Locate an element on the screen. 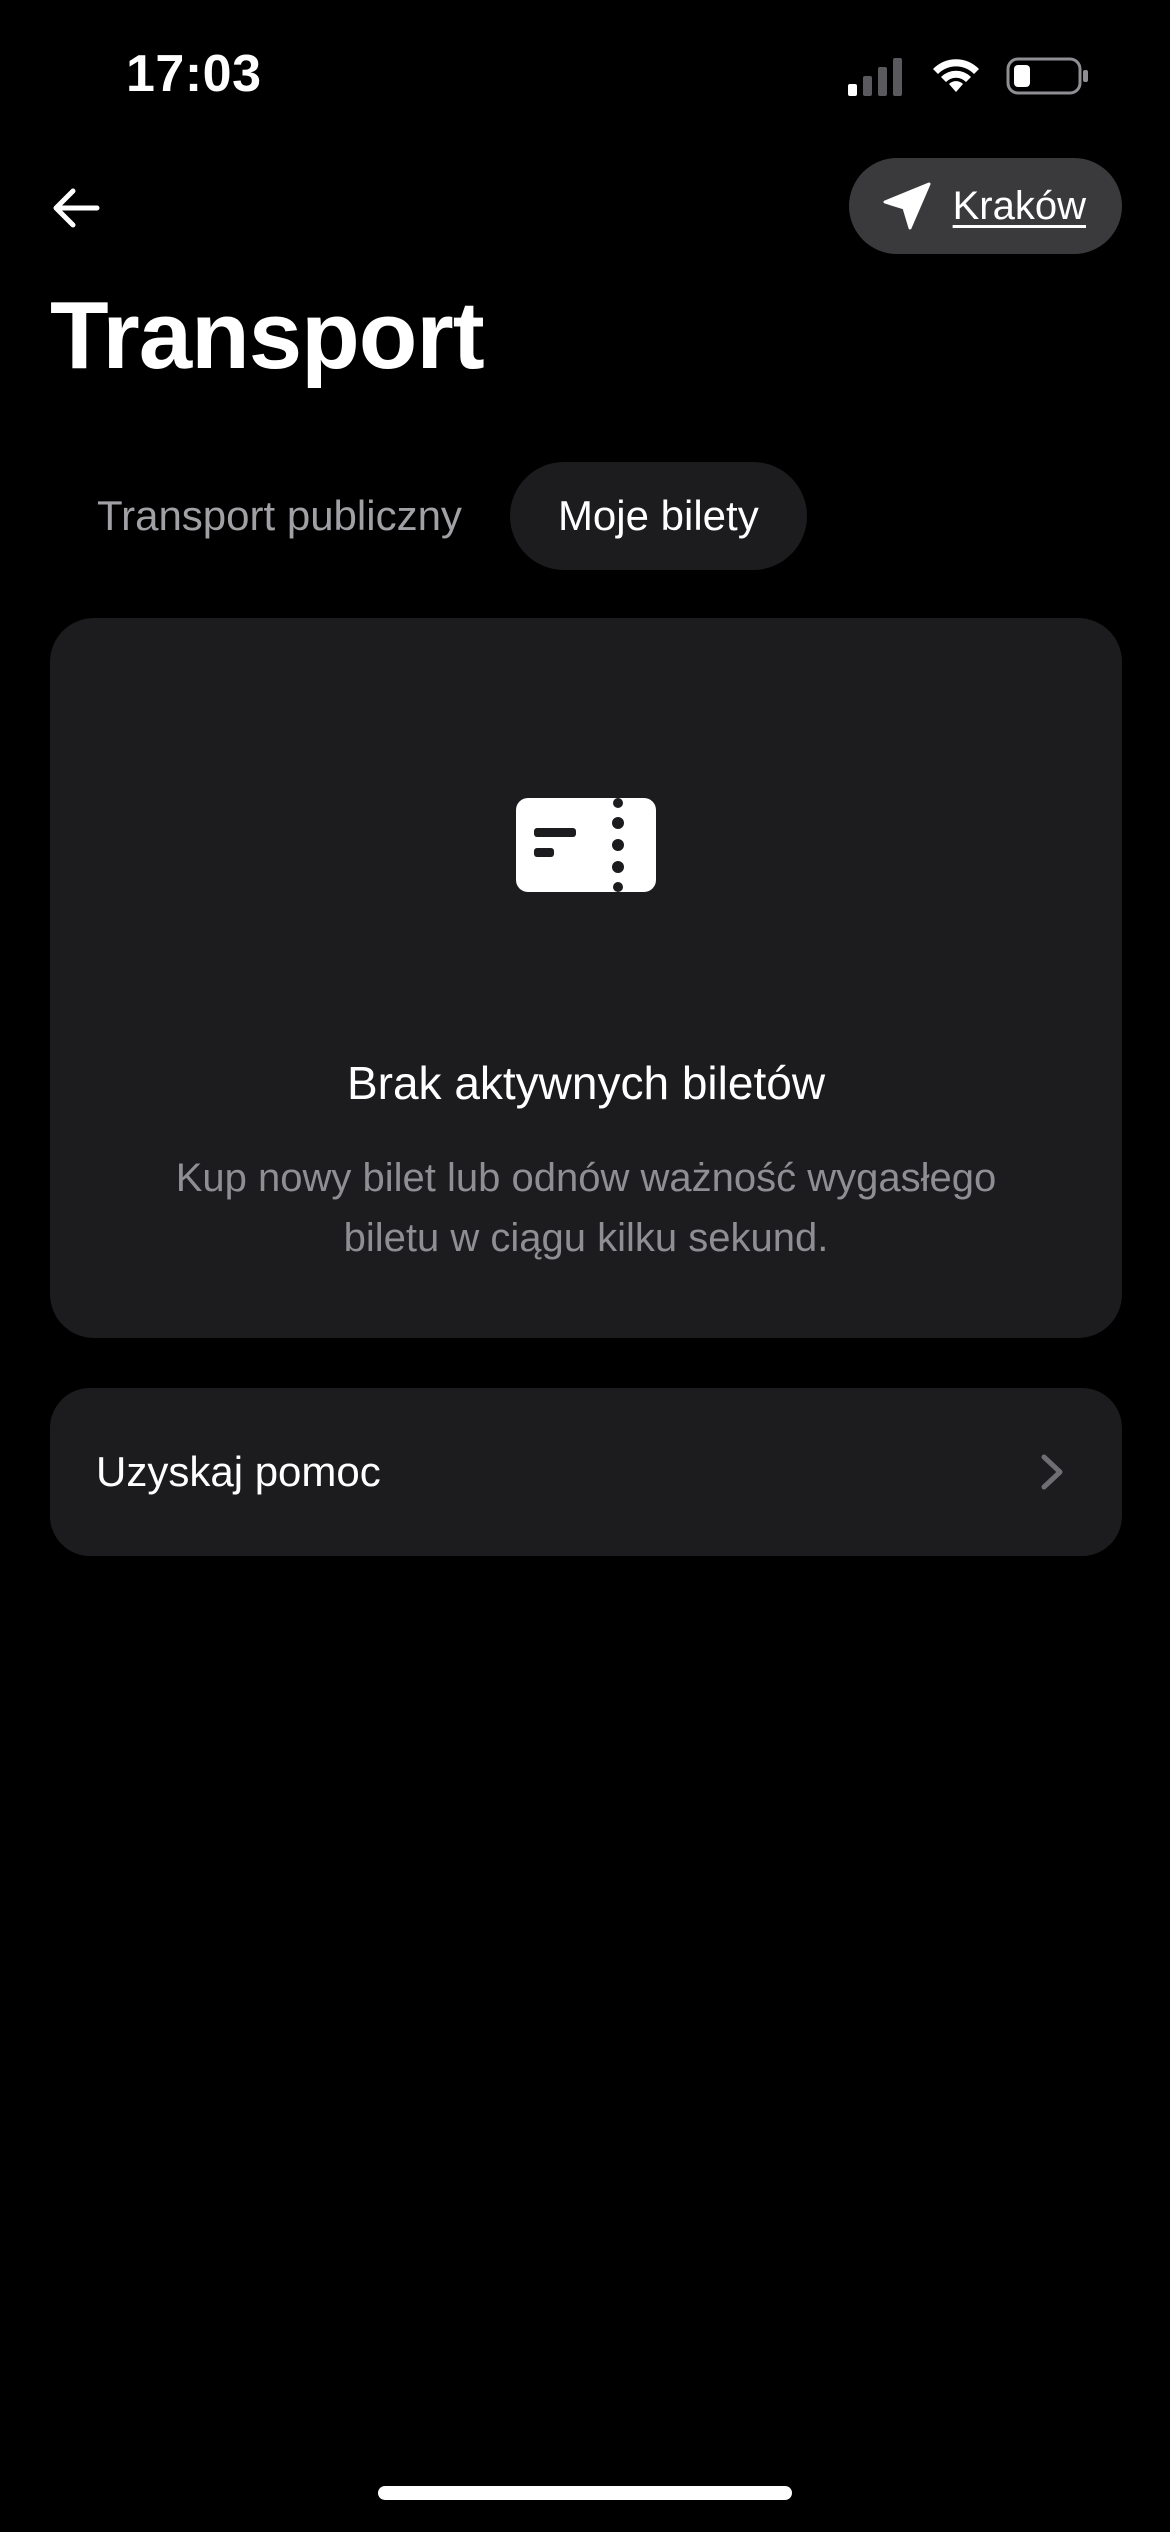  tab-moje-bilety: Moje bilety is located at coordinates (658, 516).